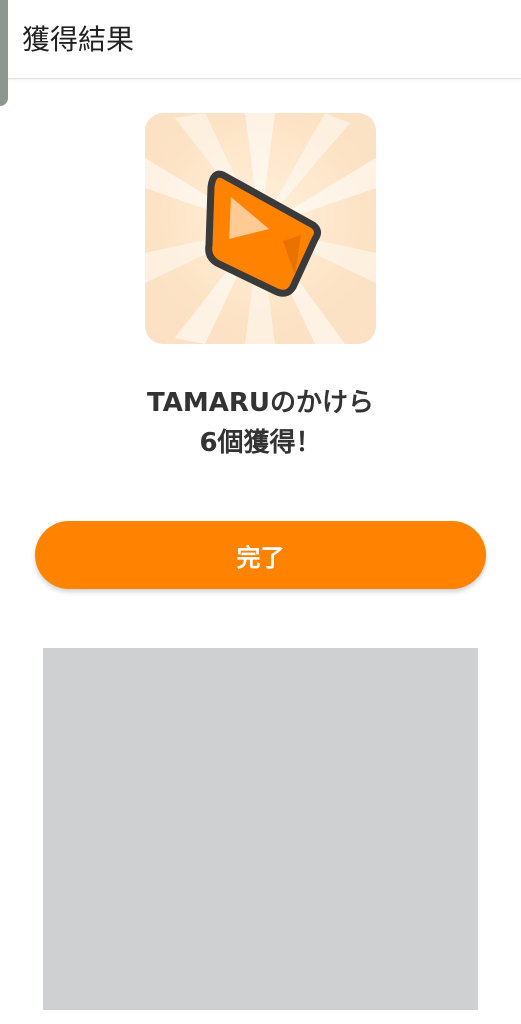 The width and height of the screenshot is (521, 1024). I want to click on reward-message: TAMARUのかけら 6個獲得！, so click(260, 423).